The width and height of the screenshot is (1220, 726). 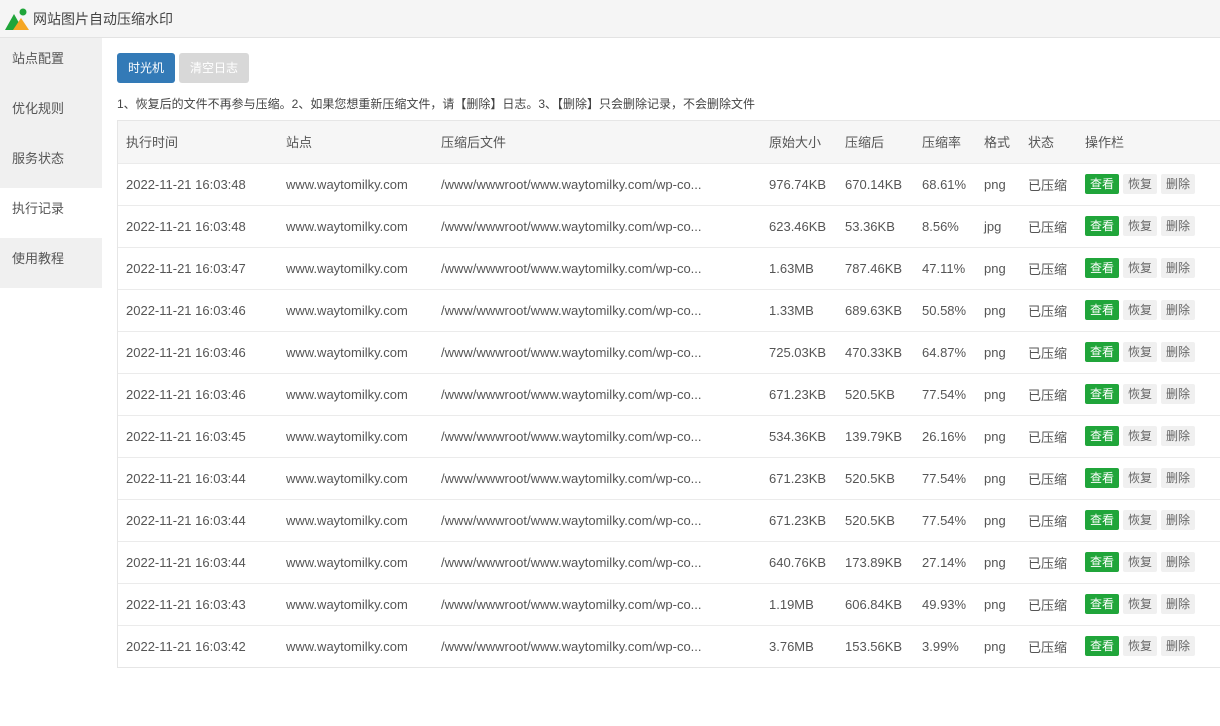 I want to click on time-machine-button: 时光机, so click(x=146, y=68).